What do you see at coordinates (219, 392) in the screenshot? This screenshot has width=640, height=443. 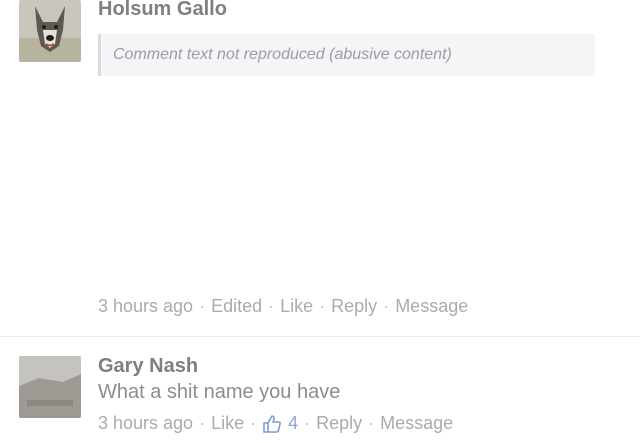 I see `comment-text: What a shit name you have` at bounding box center [219, 392].